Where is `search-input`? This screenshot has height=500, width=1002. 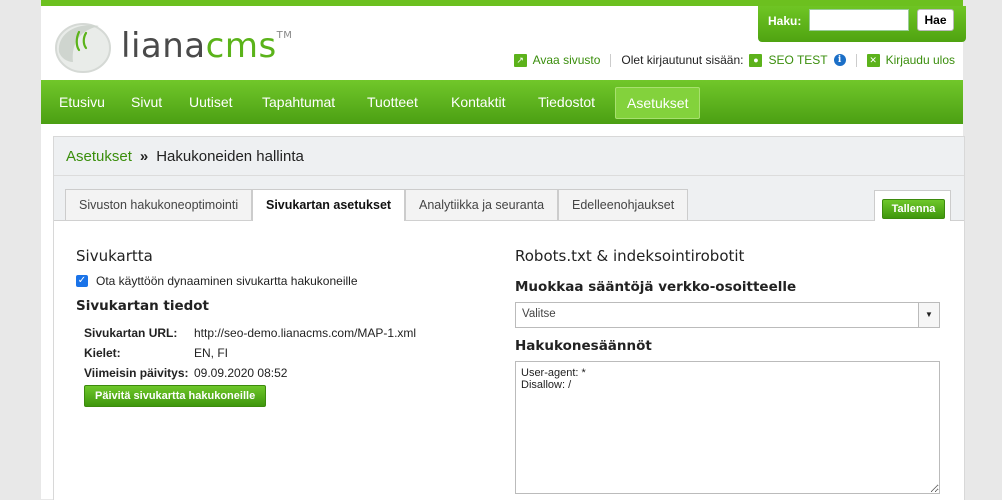 search-input is located at coordinates (859, 20).